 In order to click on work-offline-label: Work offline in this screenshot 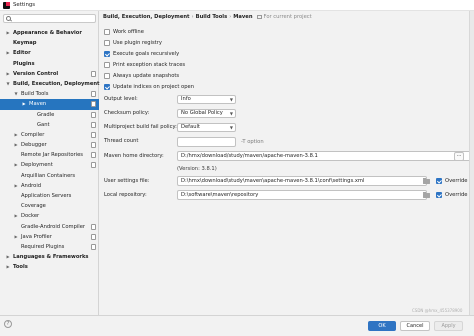, I will do `click(128, 32)`.